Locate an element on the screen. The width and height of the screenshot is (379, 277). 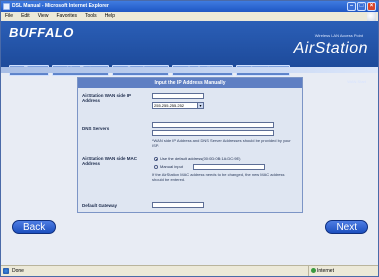
mac-manual-label: Manual input is located at coordinates (171, 166).